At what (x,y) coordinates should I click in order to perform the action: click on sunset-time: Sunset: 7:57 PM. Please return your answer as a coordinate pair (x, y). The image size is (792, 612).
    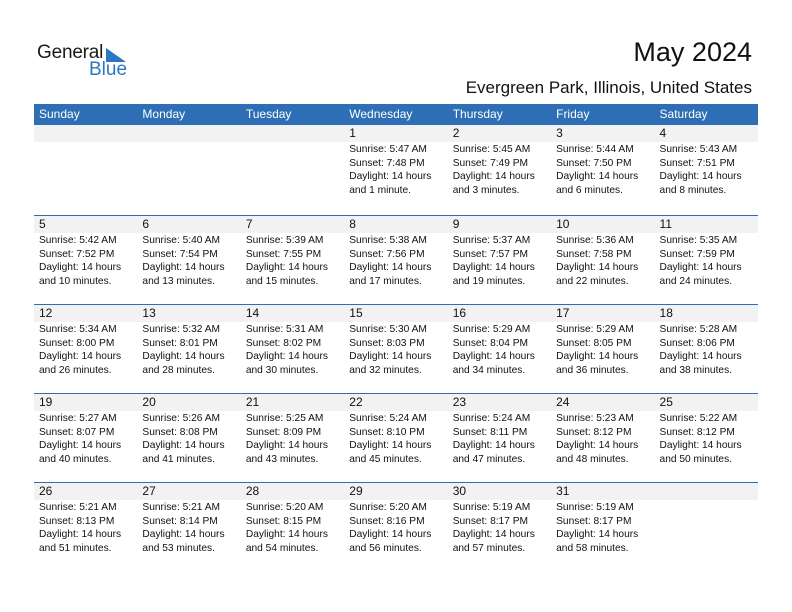
    Looking at the image, I should click on (490, 254).